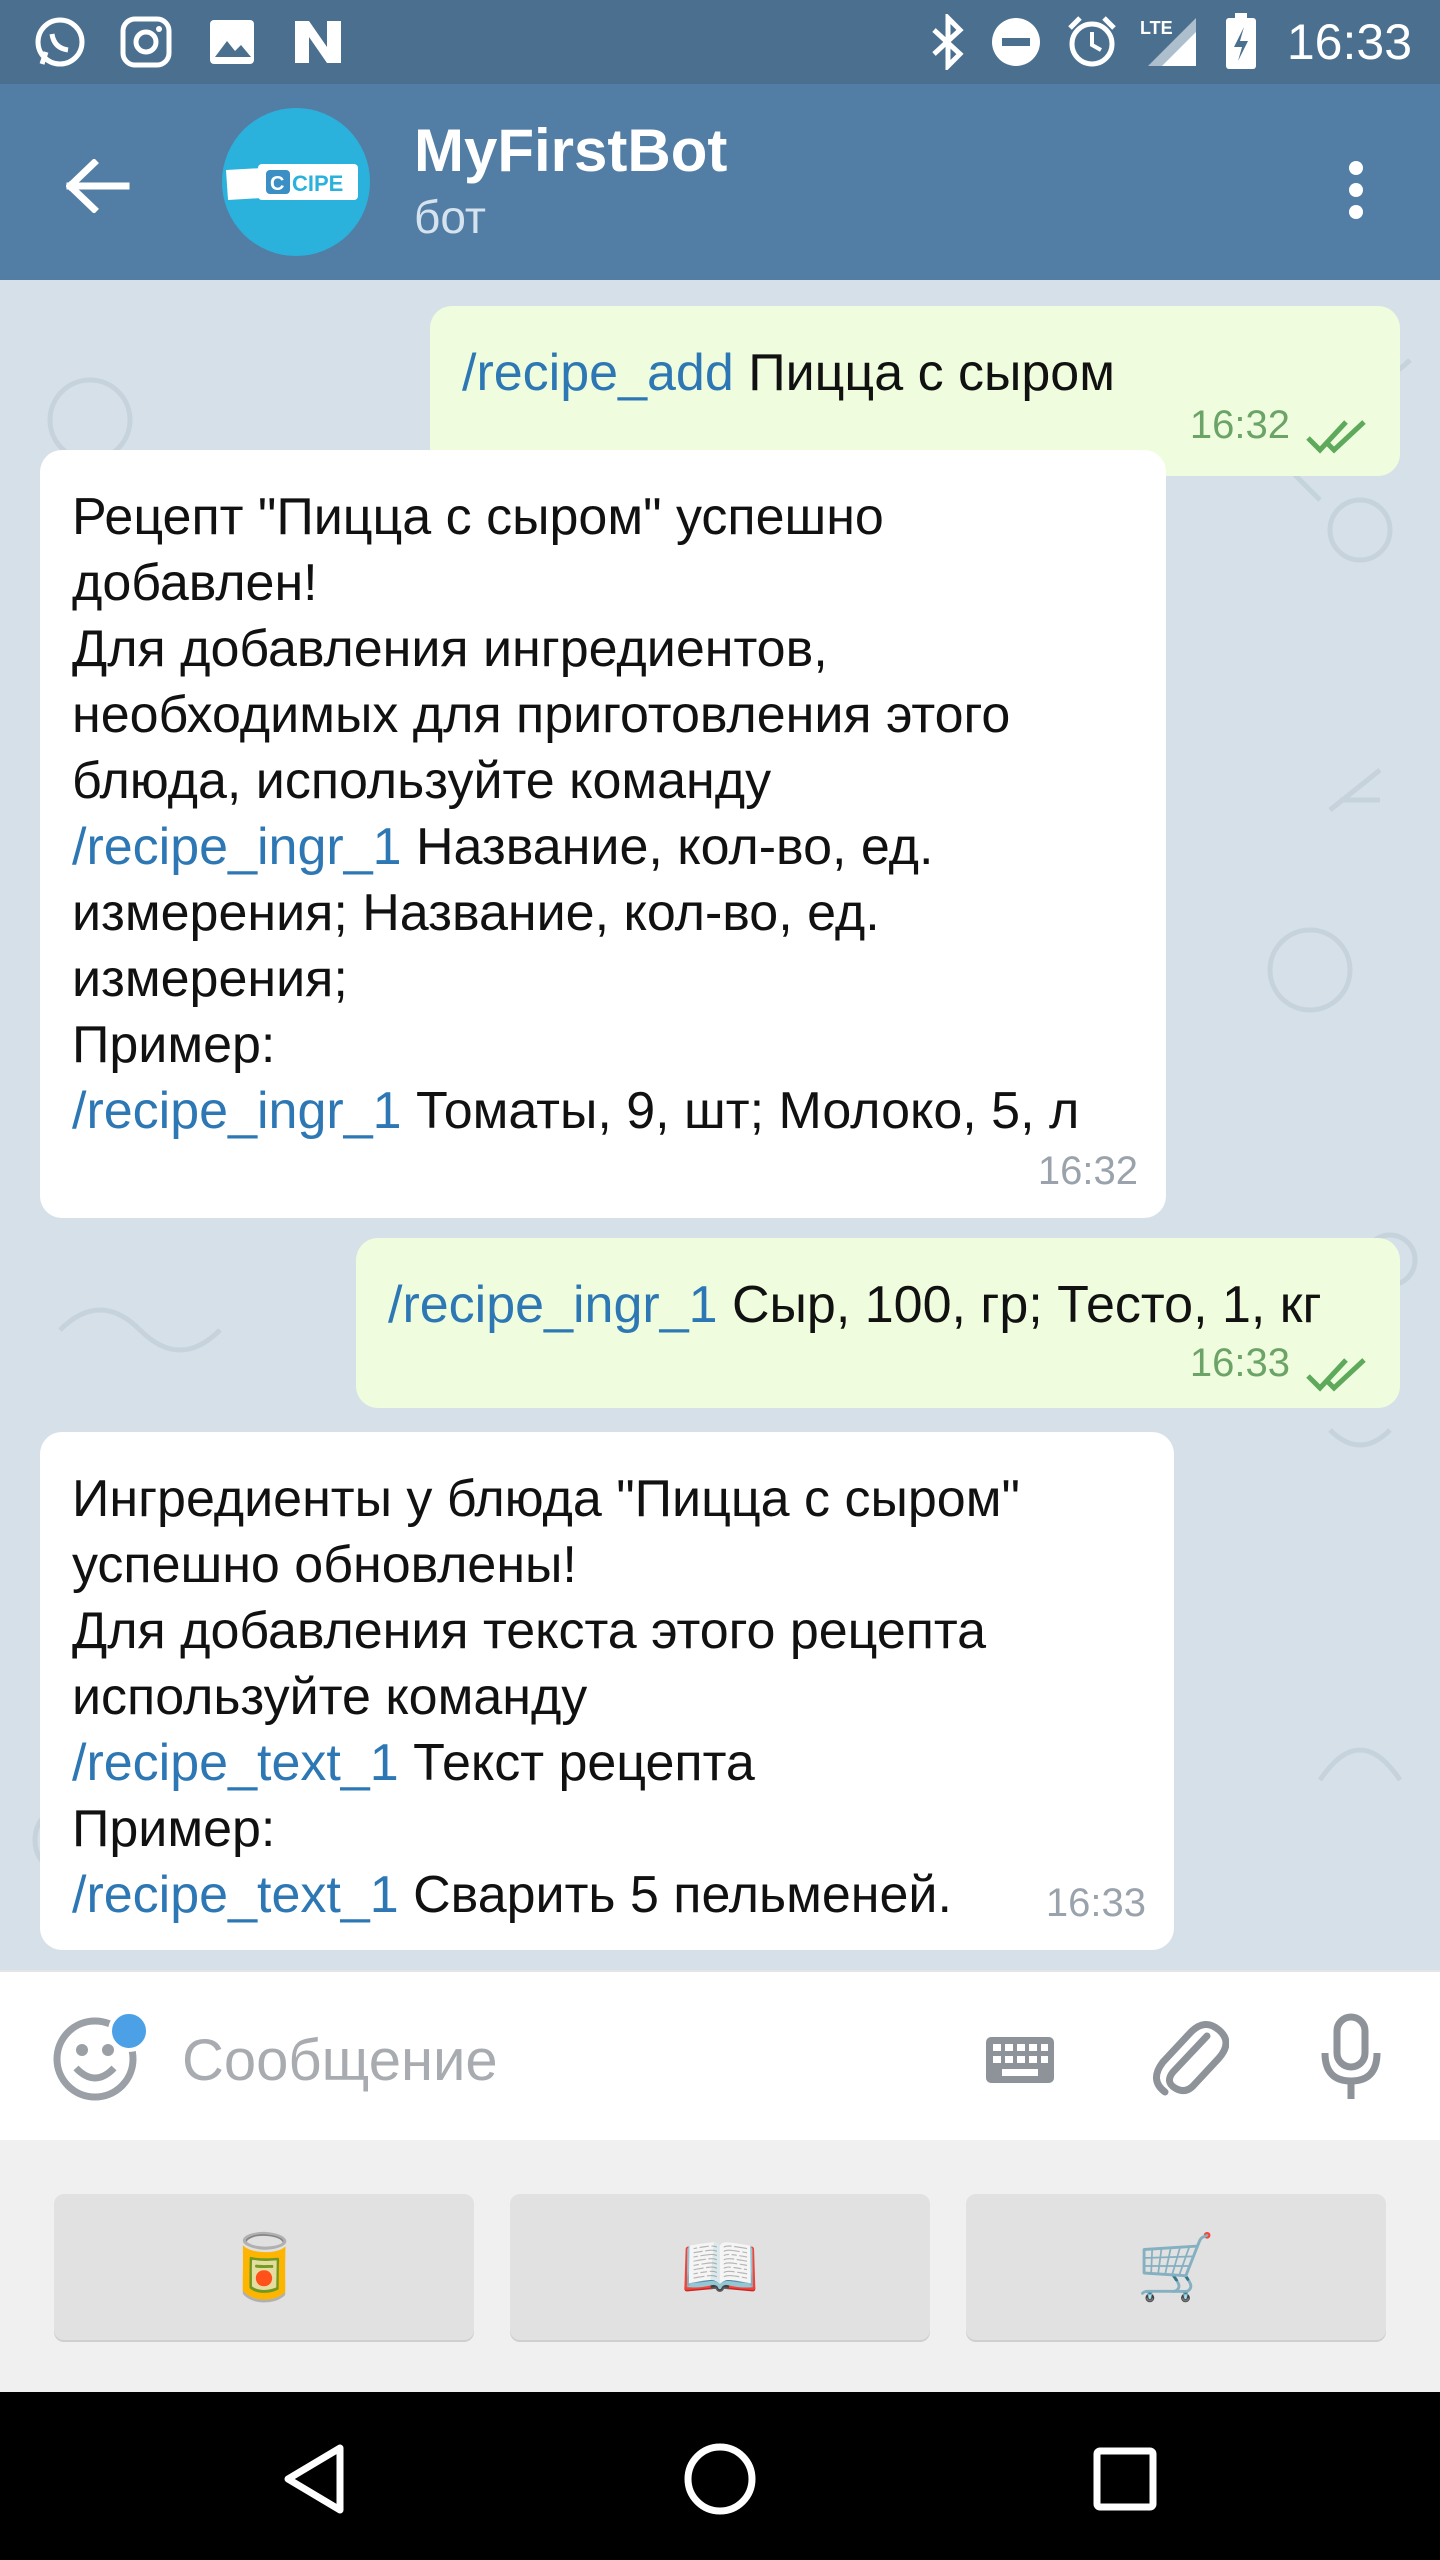  I want to click on message-line: Для добавления текста этого рецепта, so click(529, 1631).